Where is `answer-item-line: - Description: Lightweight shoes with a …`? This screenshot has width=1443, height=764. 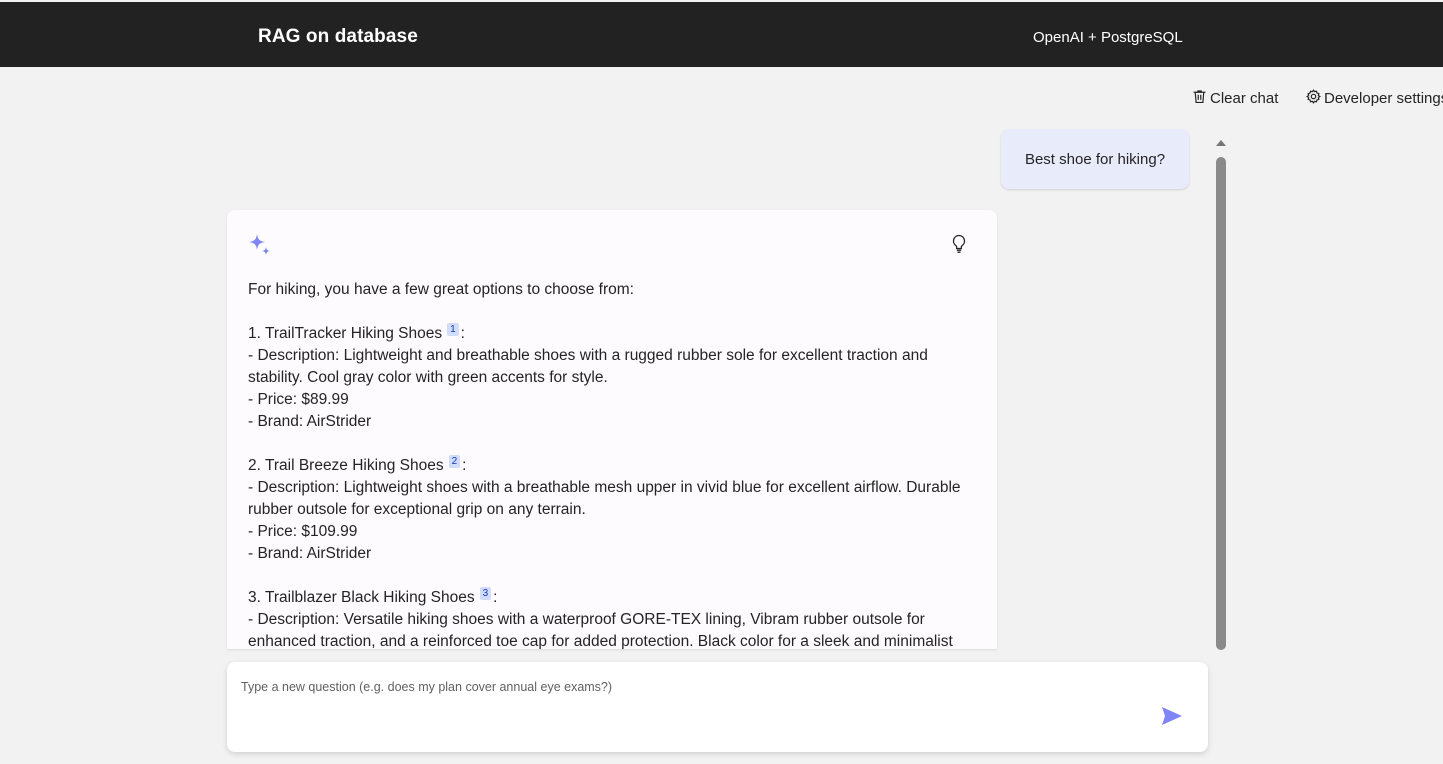
answer-item-line: - Description: Lightweight shoes with a … is located at coordinates (604, 498).